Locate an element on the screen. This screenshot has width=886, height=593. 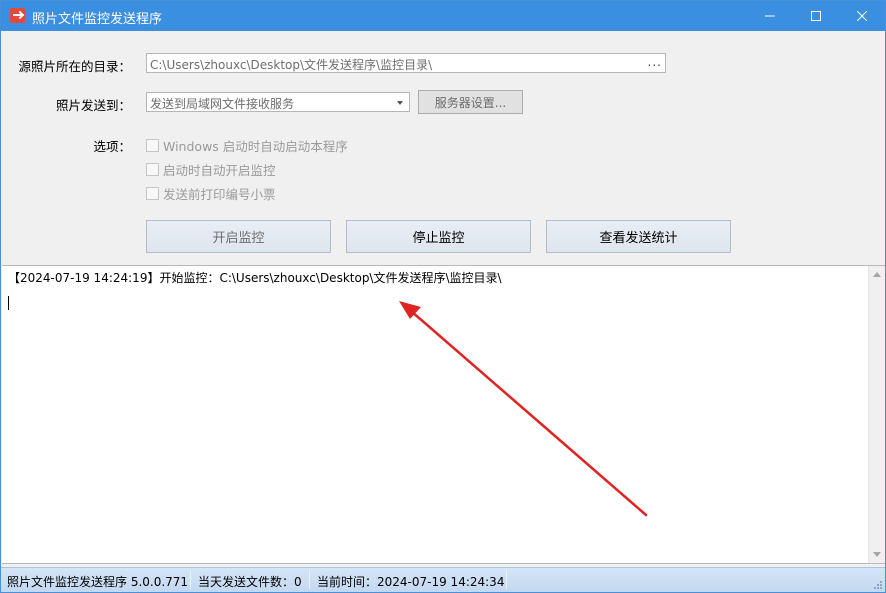
source-dir-value: C:\Users\zhouxc\Desktop\文件发送程序\监控目录\ is located at coordinates (291, 65).